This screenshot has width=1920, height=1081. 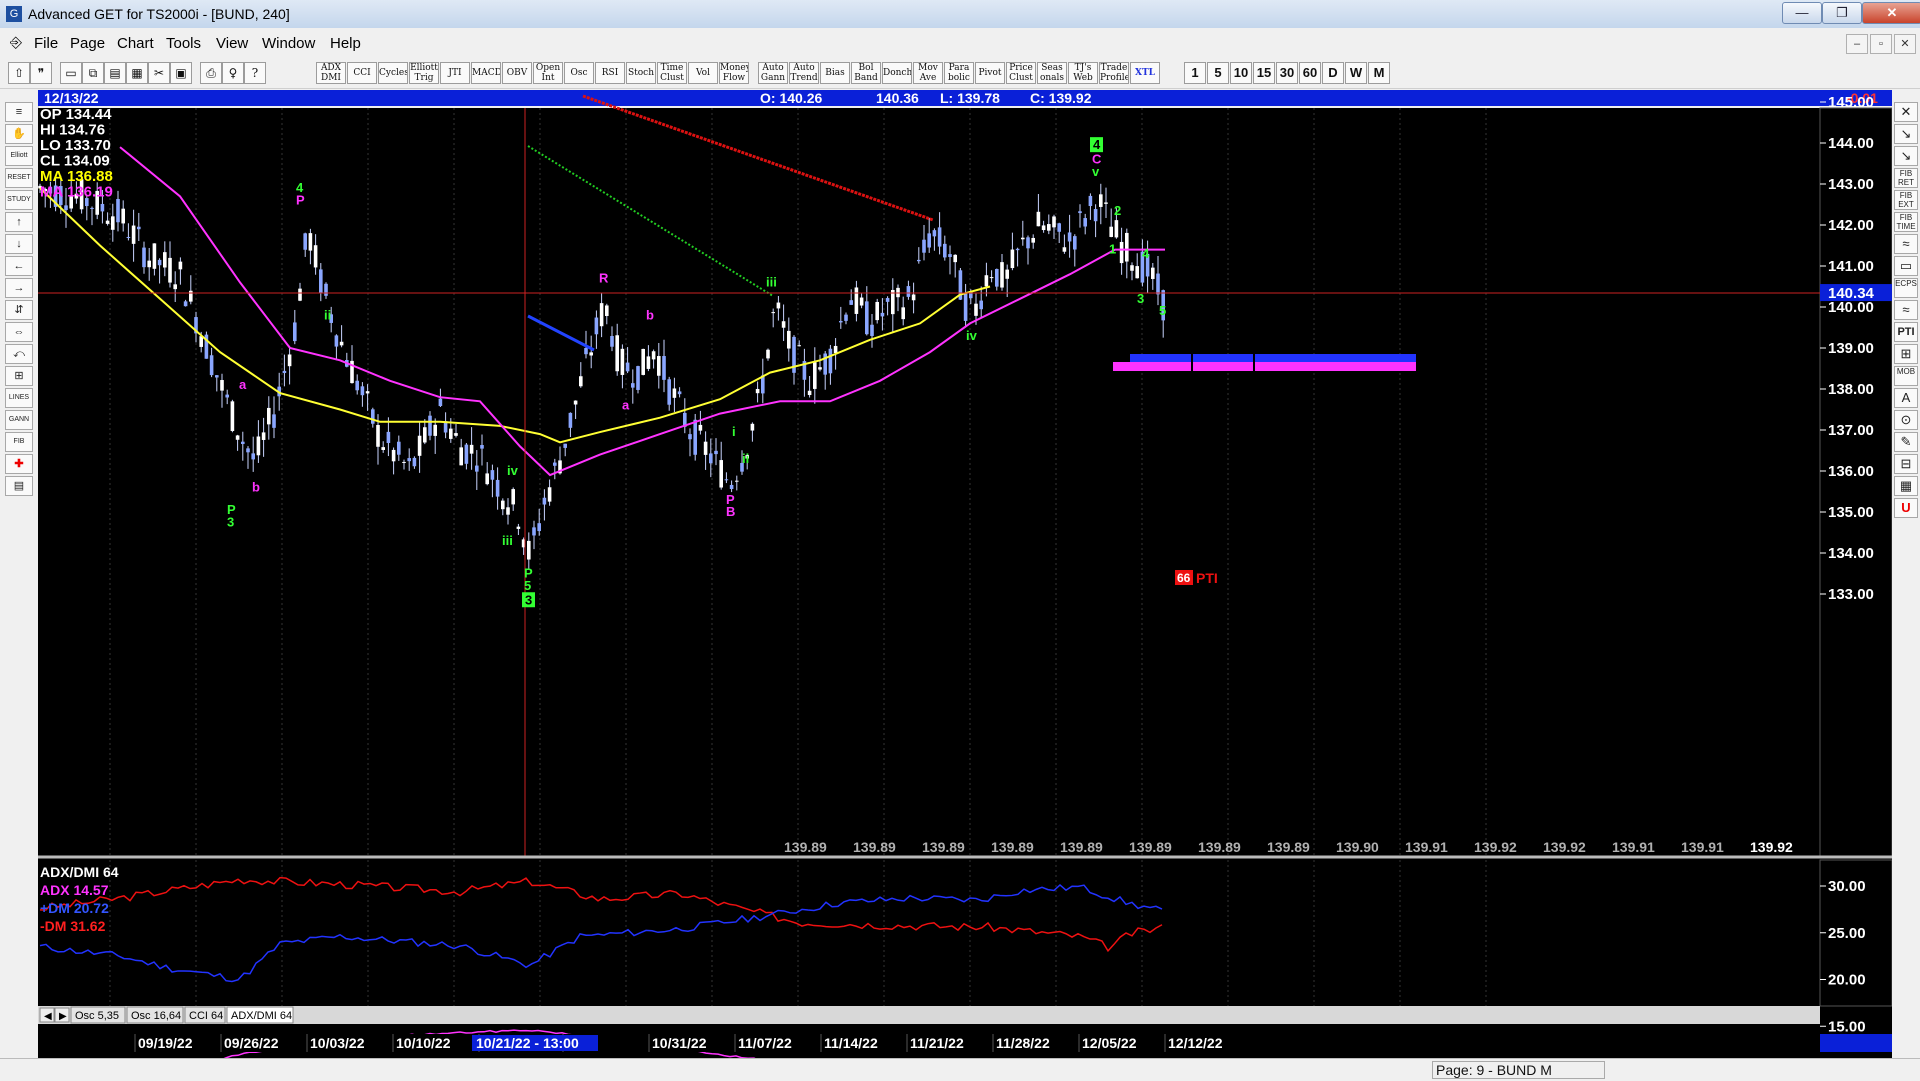 I want to click on left-tool-icon-0: ≡, so click(x=19, y=112).